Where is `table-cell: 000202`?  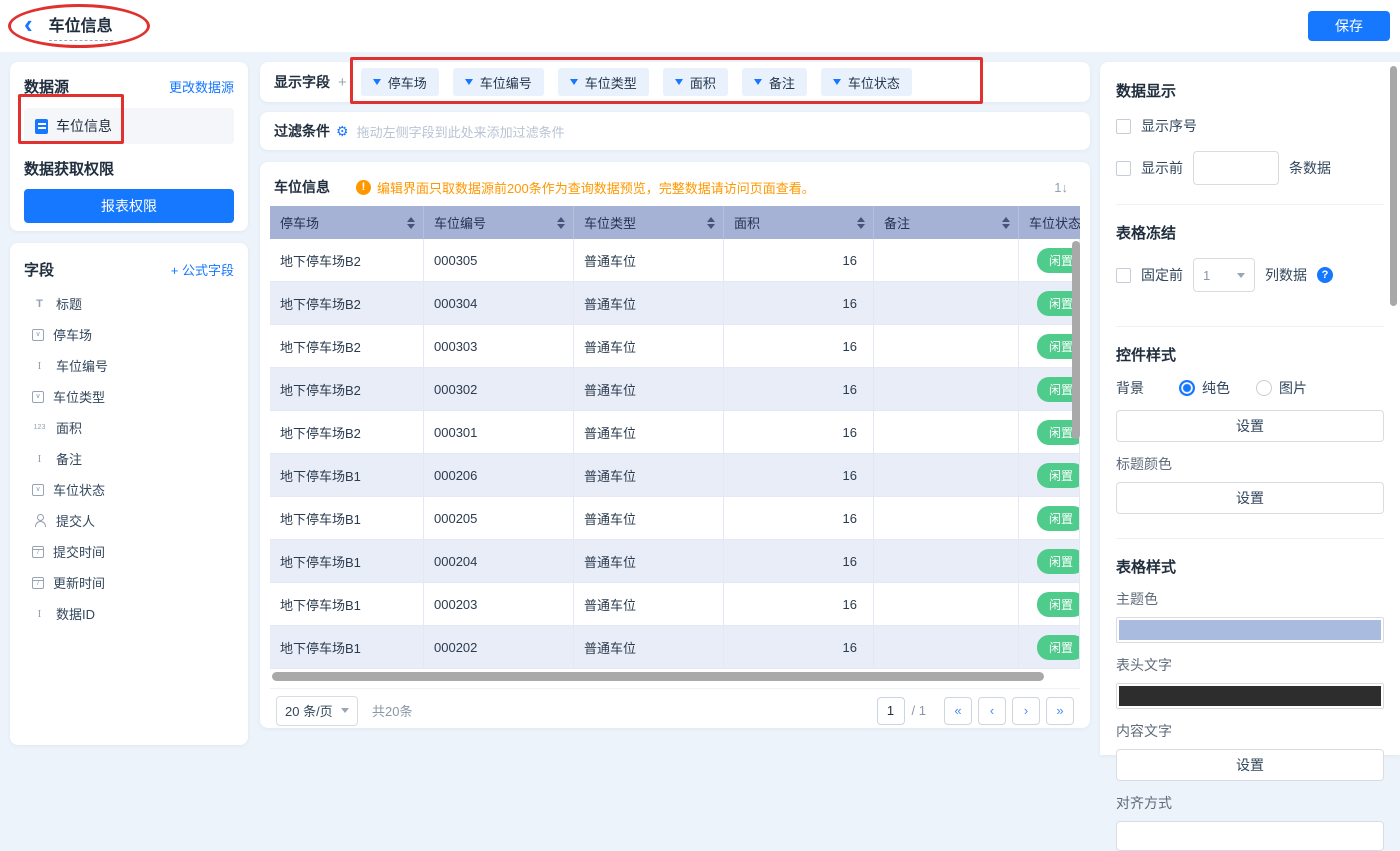
table-cell: 000202 is located at coordinates (499, 647).